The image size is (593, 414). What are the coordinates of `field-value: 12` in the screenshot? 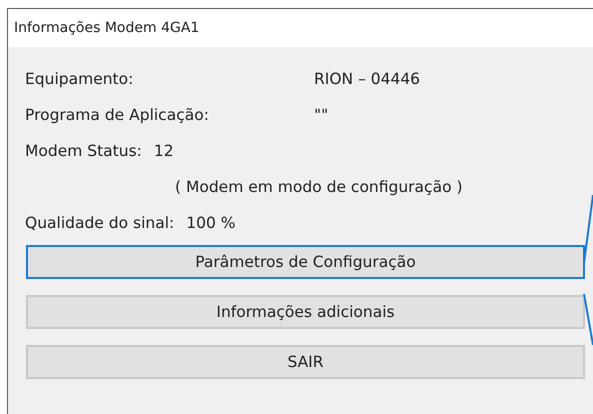 It's located at (164, 151).